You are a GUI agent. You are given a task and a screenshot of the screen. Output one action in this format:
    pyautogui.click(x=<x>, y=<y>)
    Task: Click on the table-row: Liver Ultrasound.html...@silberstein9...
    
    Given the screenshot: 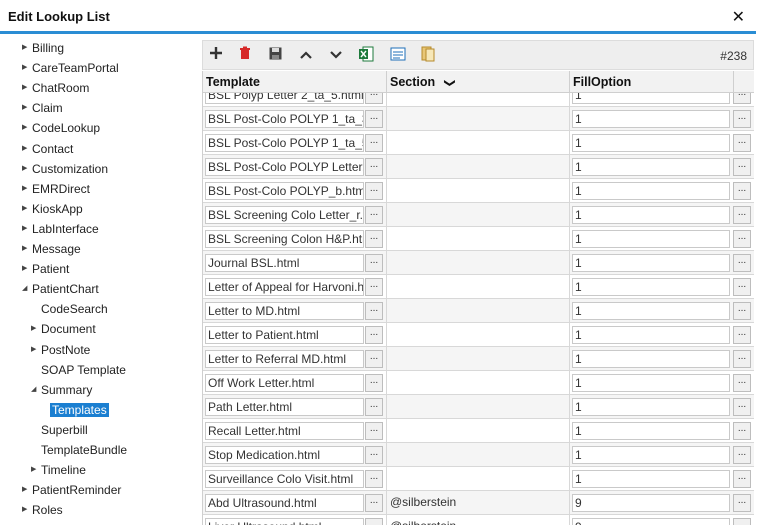 What is the action you would take?
    pyautogui.click(x=478, y=520)
    